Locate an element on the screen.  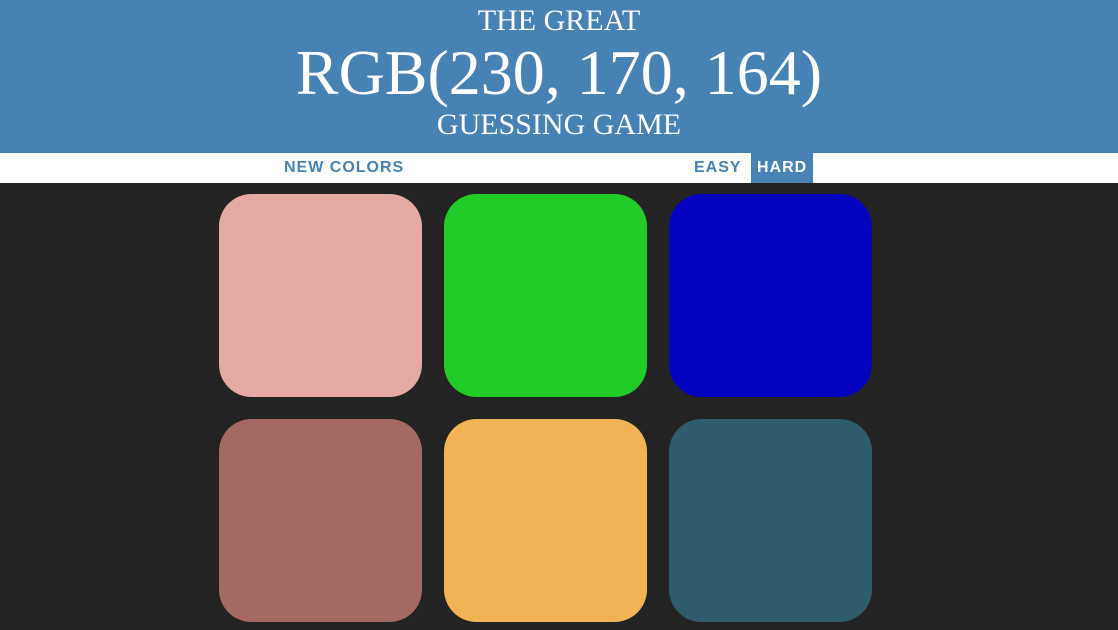
rgb-display: RGB(230, 170, 164) is located at coordinates (559, 72).